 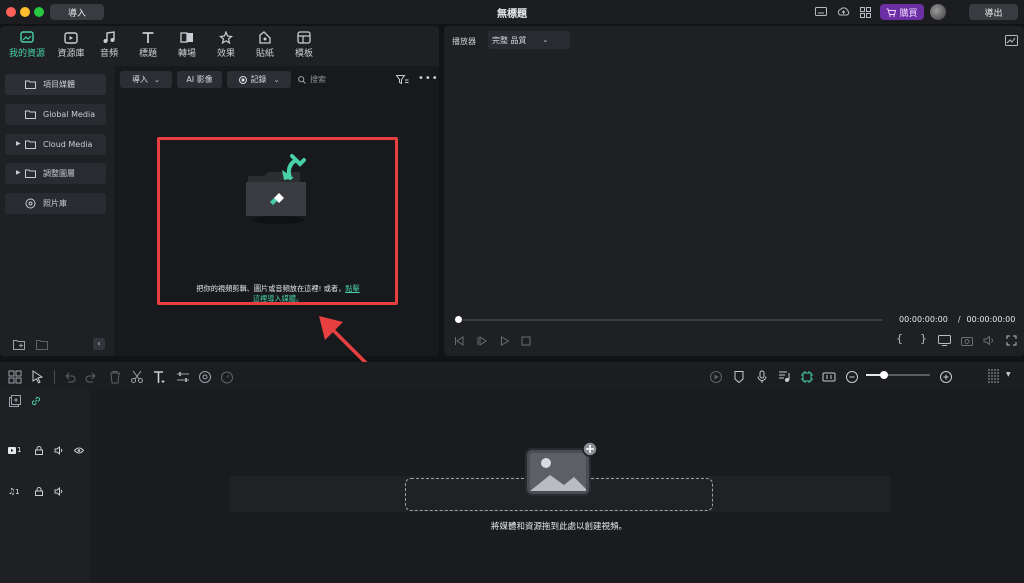 I want to click on nav-tab-label: 音頻, so click(x=108, y=54).